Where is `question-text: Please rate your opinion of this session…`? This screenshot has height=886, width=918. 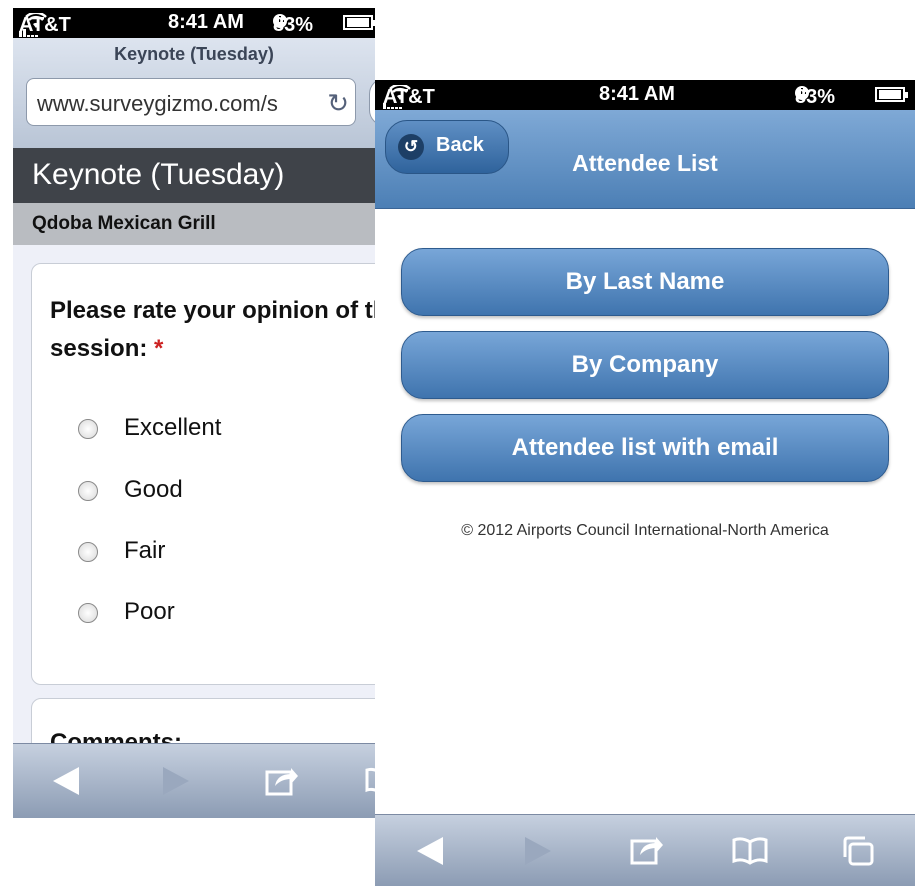 question-text: Please rate your opinion of this session… is located at coordinates (212, 330).